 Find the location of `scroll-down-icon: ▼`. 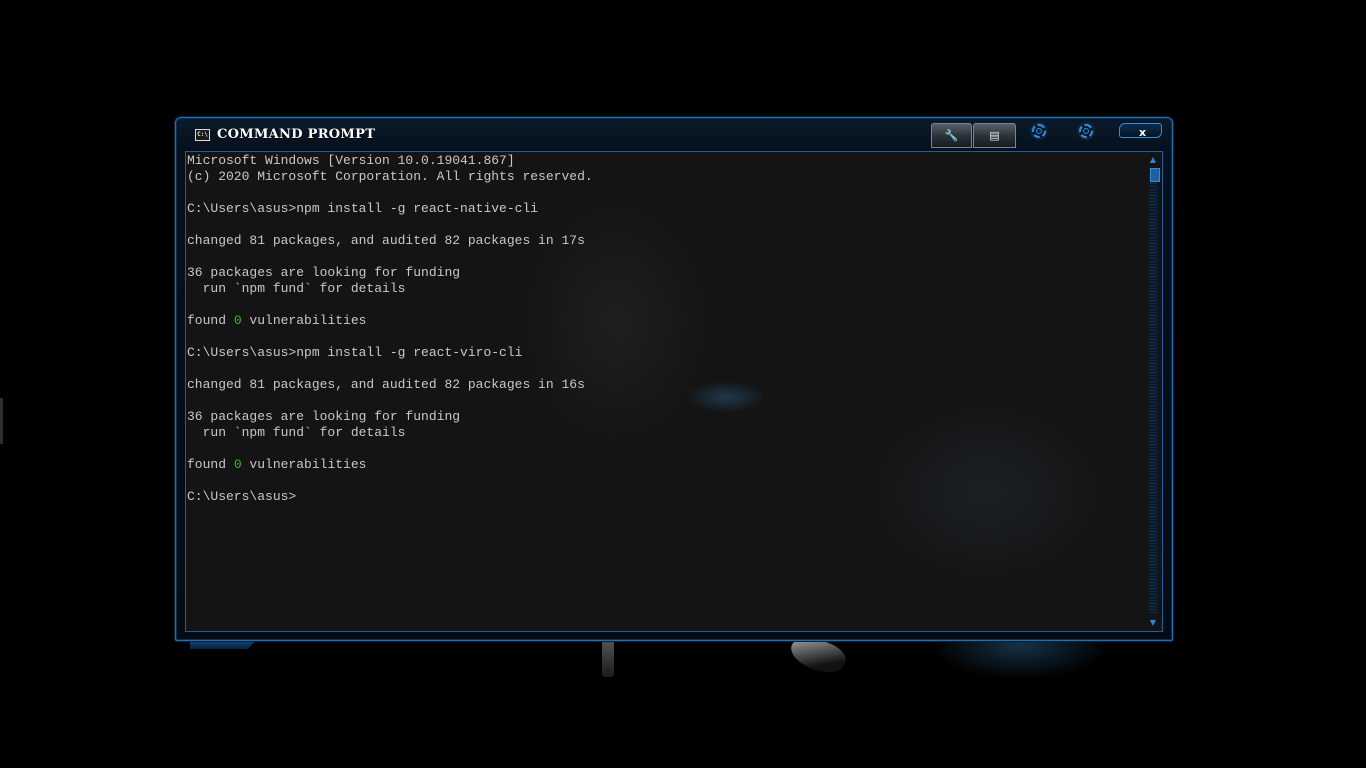

scroll-down-icon: ▼ is located at coordinates (1153, 623).